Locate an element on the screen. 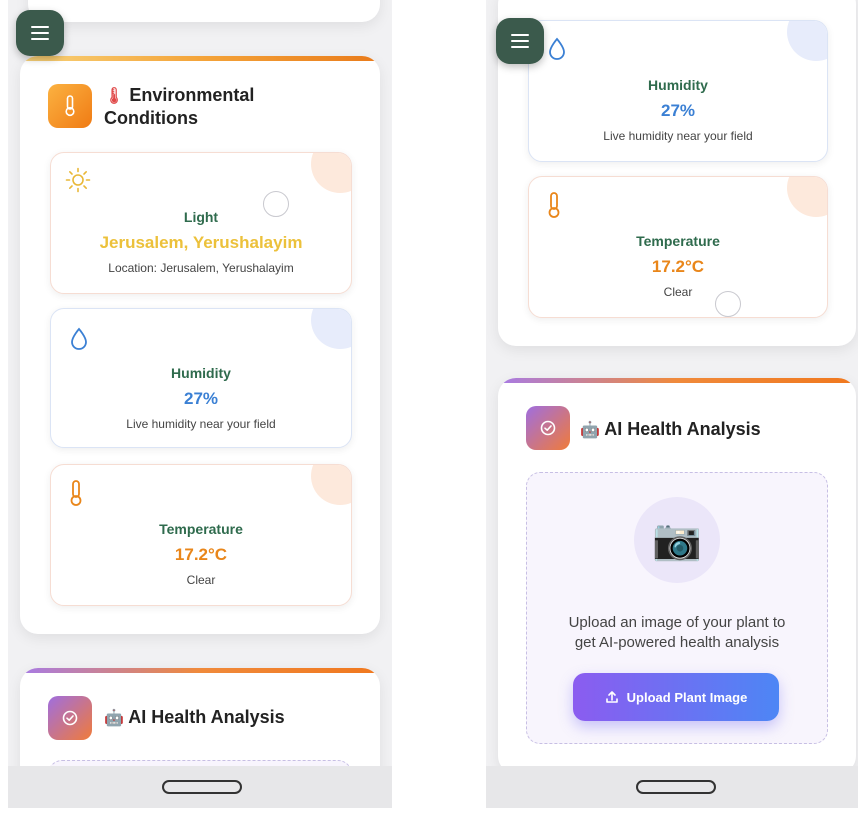 This screenshot has width=861, height=816. camera-circle: 📷 is located at coordinates (677, 540).